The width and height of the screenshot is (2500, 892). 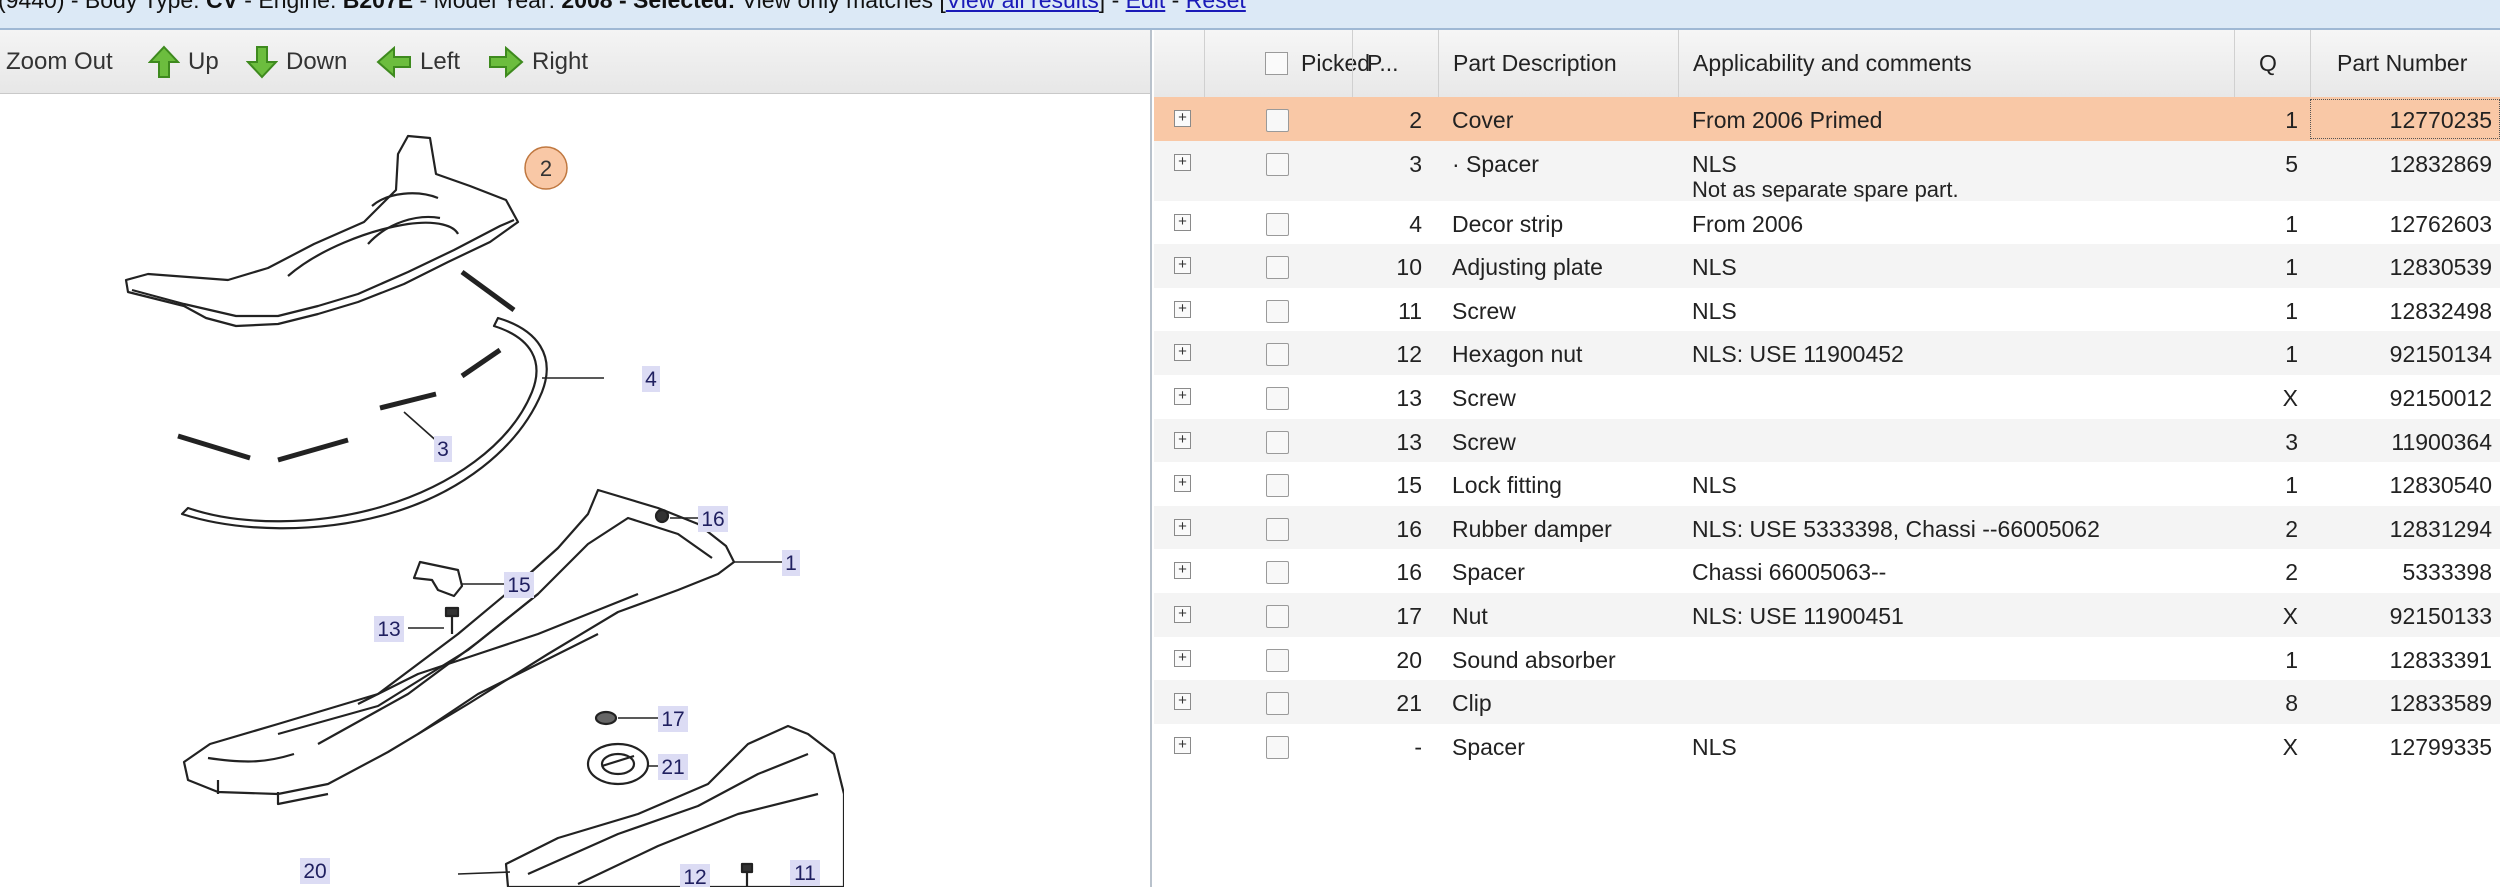 What do you see at coordinates (2272, 63) in the screenshot?
I see `quantity-column-header: Q` at bounding box center [2272, 63].